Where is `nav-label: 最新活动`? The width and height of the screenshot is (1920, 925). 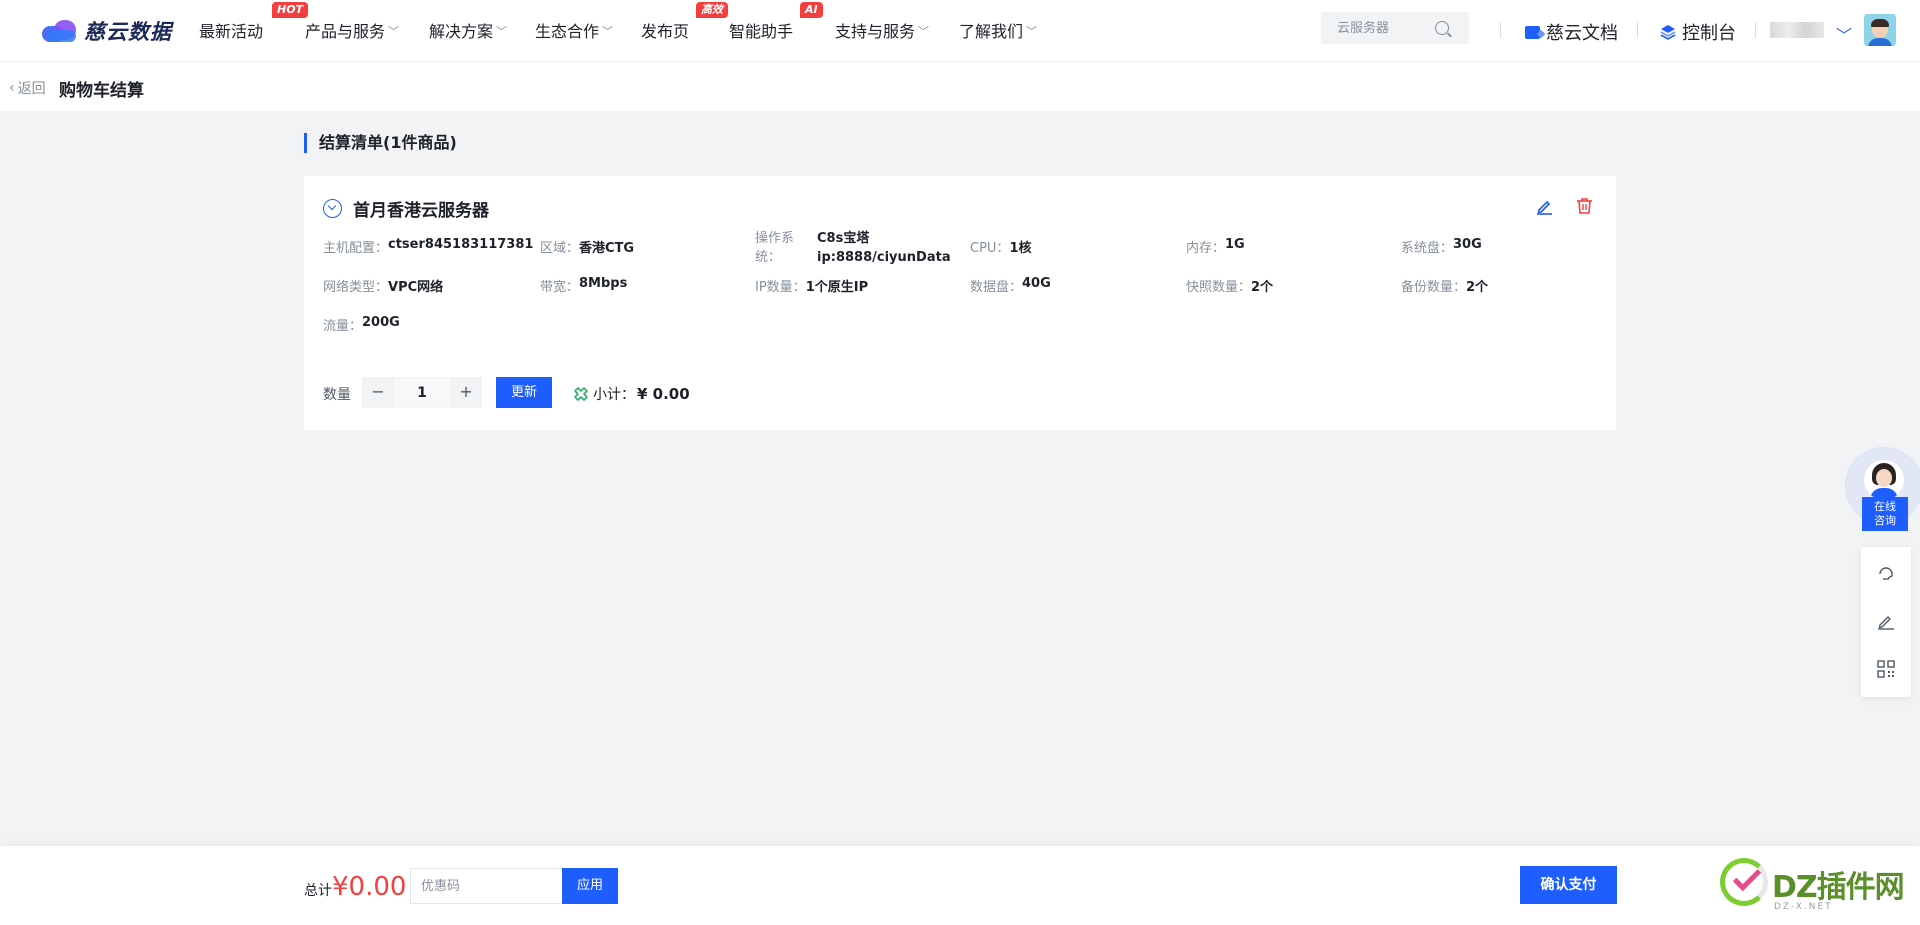 nav-label: 最新活动 is located at coordinates (231, 31).